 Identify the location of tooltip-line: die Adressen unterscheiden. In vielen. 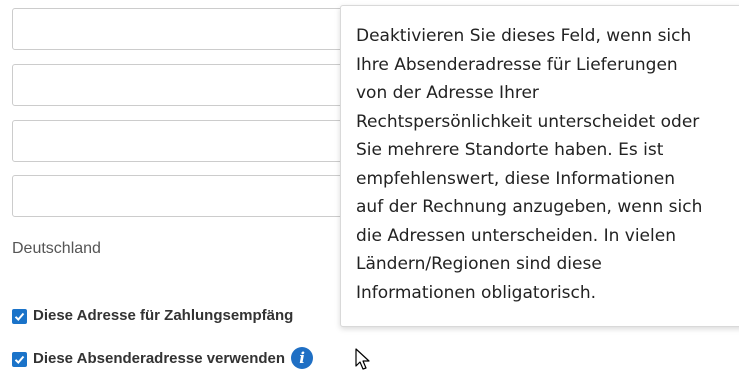
(516, 235).